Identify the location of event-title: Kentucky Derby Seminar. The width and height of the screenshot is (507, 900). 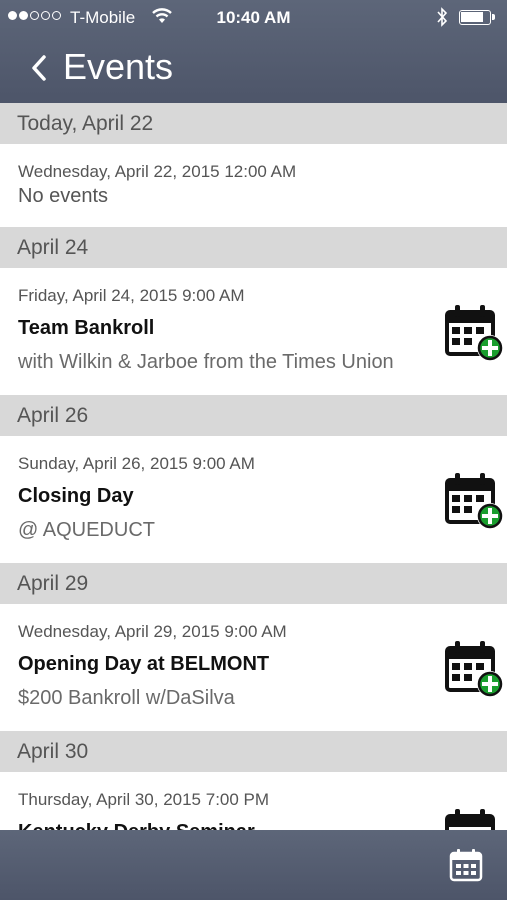
(136, 825).